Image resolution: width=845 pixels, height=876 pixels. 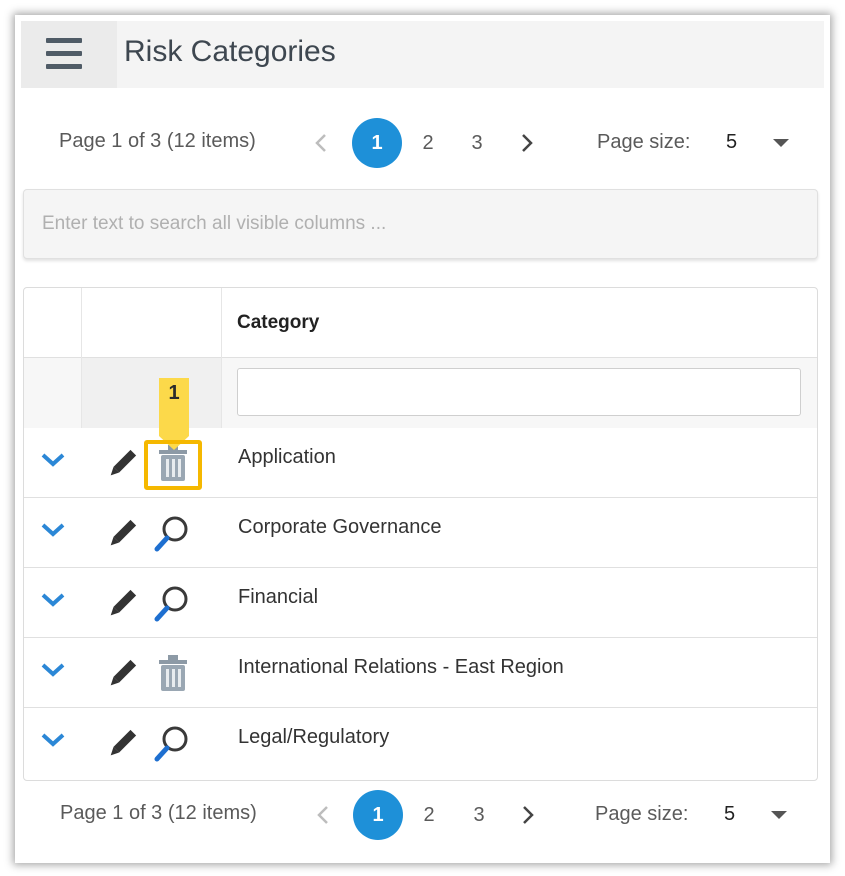 What do you see at coordinates (151, 393) in the screenshot?
I see `filter-cell-actions` at bounding box center [151, 393].